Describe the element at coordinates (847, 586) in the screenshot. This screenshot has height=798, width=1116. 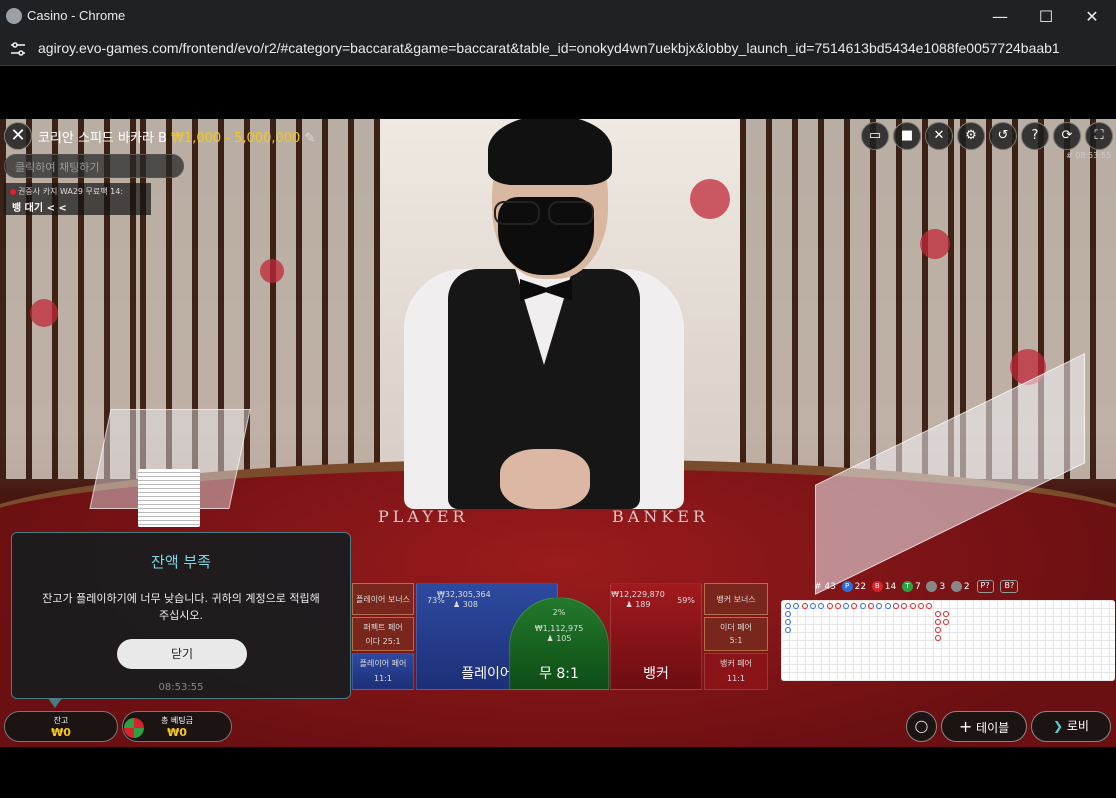
I see `player-stat-icon: P` at that location.